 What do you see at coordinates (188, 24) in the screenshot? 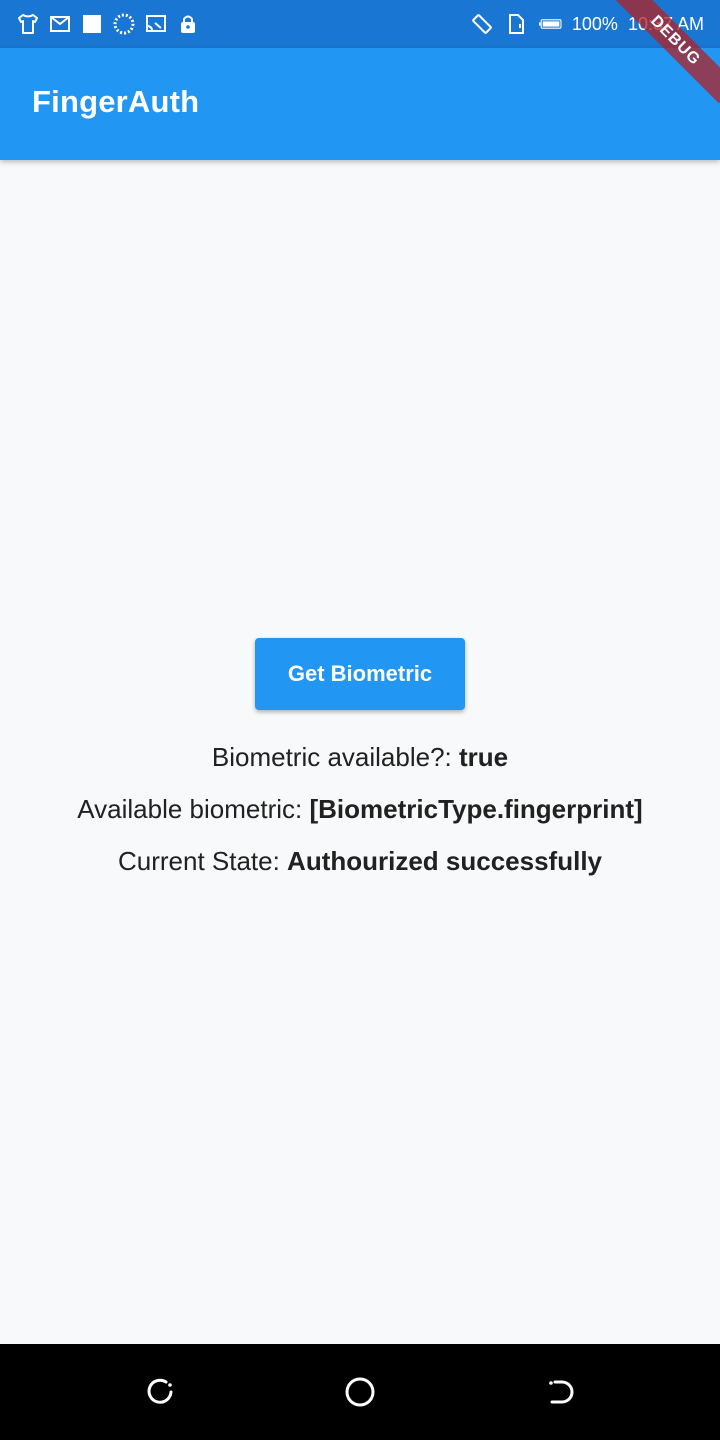
I see `lock-icon` at bounding box center [188, 24].